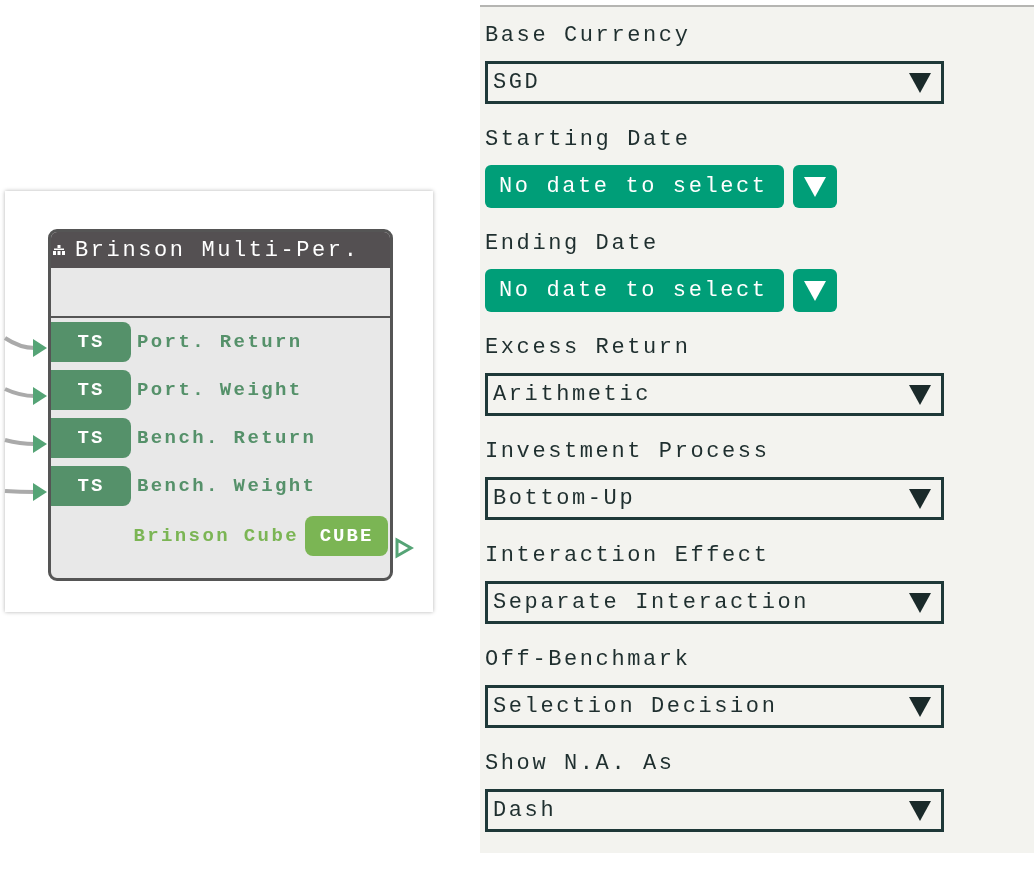  What do you see at coordinates (220, 342) in the screenshot?
I see `input-label: Port. Return` at bounding box center [220, 342].